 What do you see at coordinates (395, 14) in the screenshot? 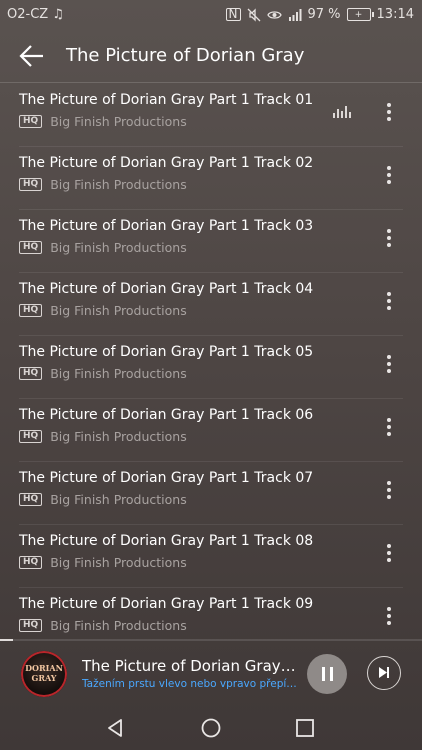
I see `clock: 13:14` at bounding box center [395, 14].